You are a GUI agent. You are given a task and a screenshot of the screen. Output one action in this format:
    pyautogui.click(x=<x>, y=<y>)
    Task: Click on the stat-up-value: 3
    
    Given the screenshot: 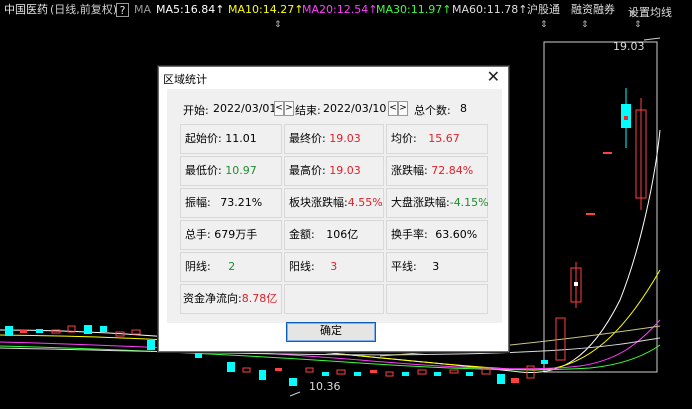 What is the action you would take?
    pyautogui.click(x=334, y=266)
    